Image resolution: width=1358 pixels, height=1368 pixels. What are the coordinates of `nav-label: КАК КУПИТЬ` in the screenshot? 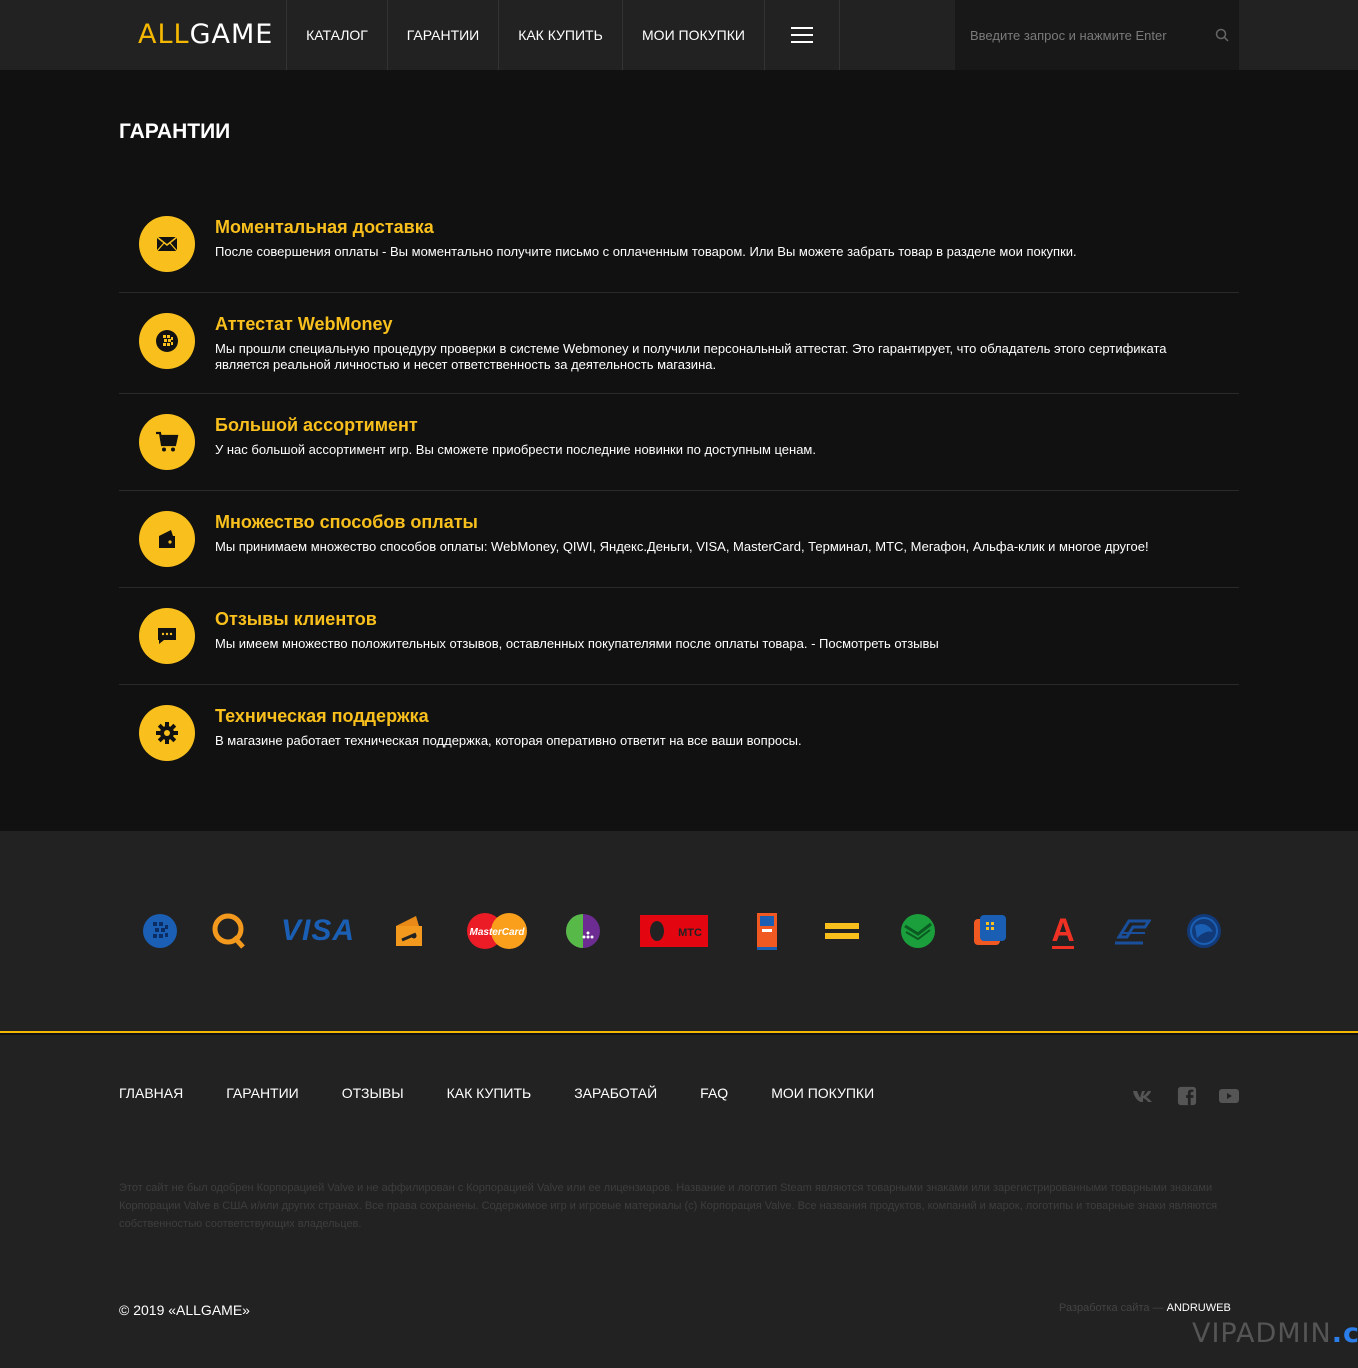 It's located at (560, 35).